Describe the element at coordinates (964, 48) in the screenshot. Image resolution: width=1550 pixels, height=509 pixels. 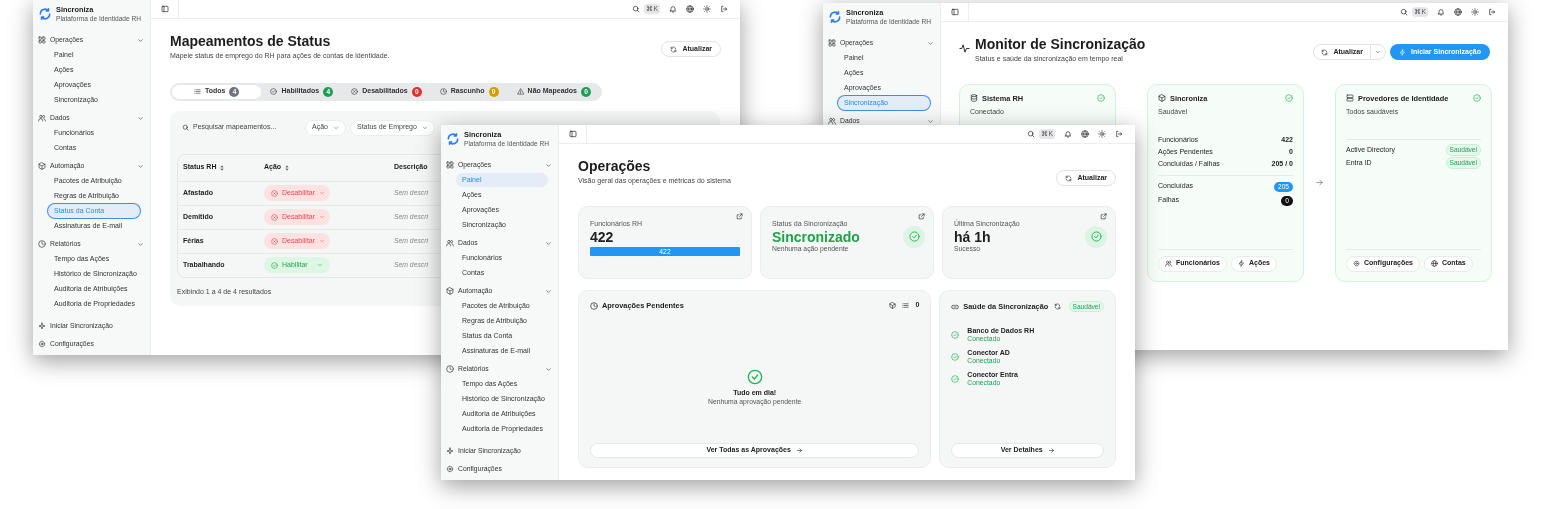
I see `pulse-icon` at that location.